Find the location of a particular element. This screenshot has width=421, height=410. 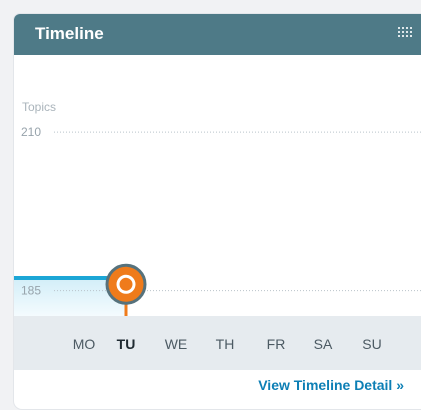

day-su: SU is located at coordinates (371, 344).